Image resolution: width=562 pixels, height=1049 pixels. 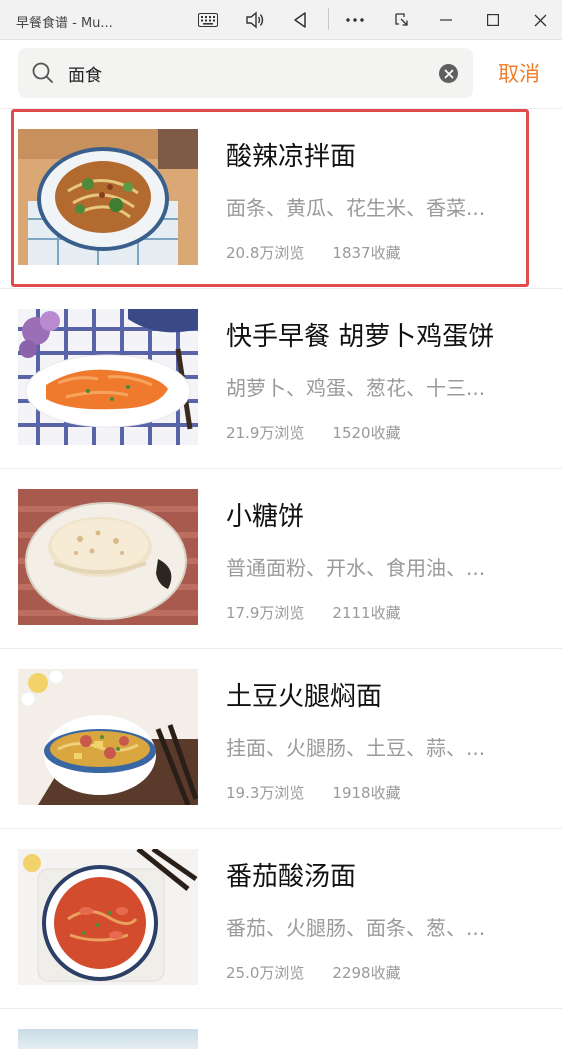 I want to click on recipe-photo-tomato-sour-noodles, so click(x=108, y=917).